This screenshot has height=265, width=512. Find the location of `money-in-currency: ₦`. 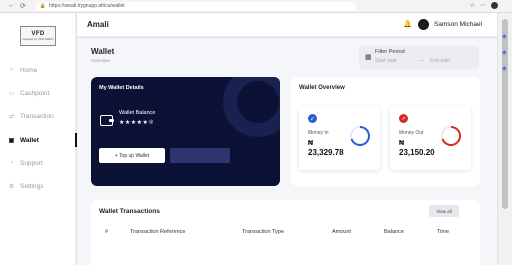

money-in-currency: ₦ is located at coordinates (311, 143).